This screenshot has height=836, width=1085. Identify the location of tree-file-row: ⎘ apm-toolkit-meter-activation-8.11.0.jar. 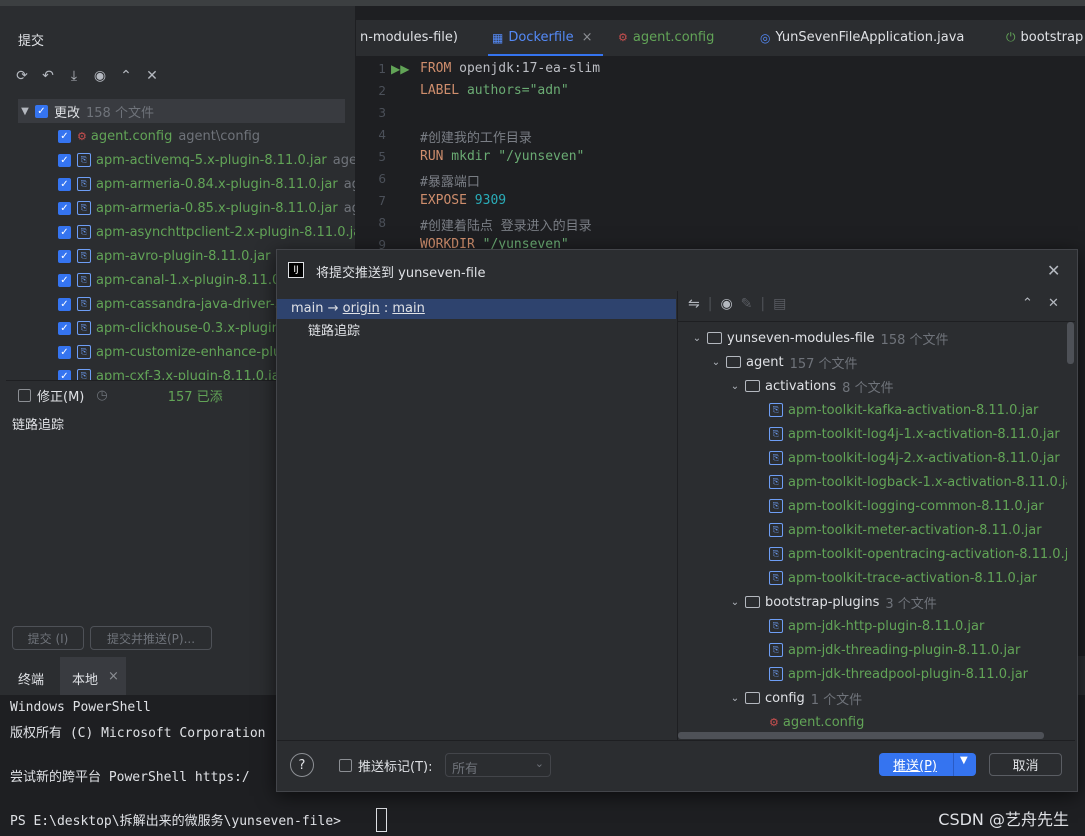
(905, 530).